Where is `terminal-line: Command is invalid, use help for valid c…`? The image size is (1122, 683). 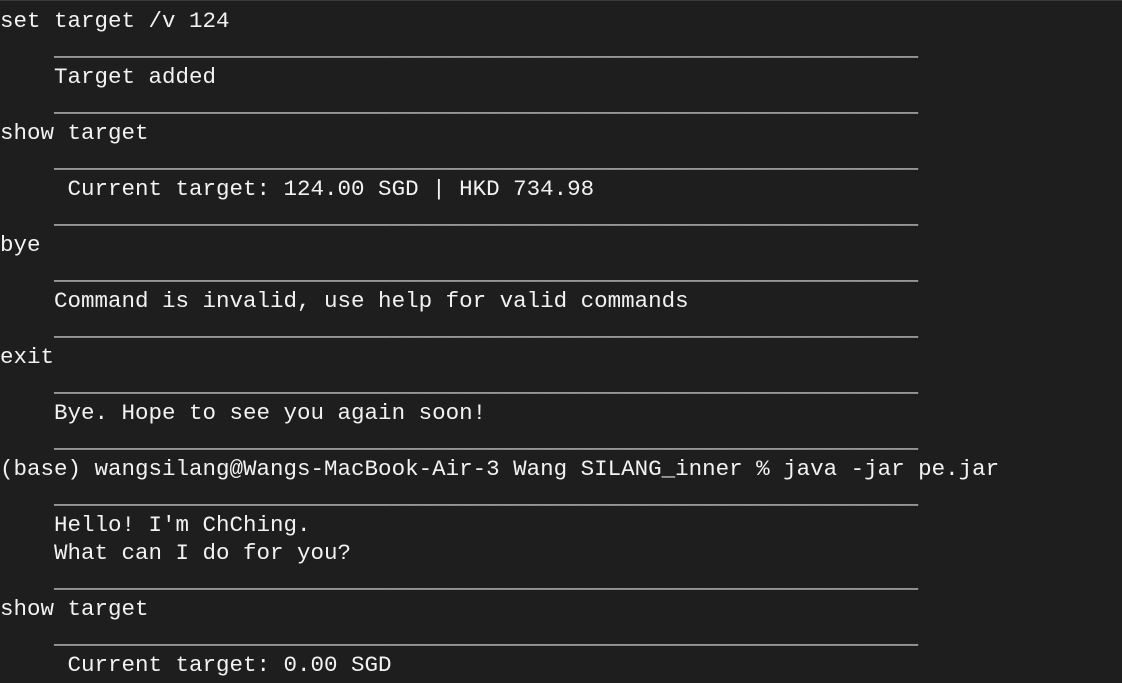 terminal-line: Command is invalid, use help for valid c… is located at coordinates (344, 301).